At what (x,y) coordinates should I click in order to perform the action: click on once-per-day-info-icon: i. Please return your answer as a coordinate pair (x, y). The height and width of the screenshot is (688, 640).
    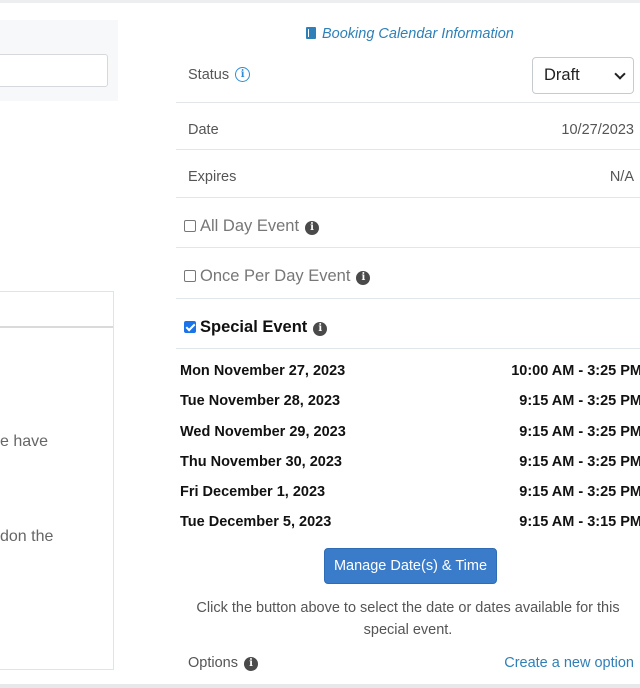
    Looking at the image, I should click on (363, 278).